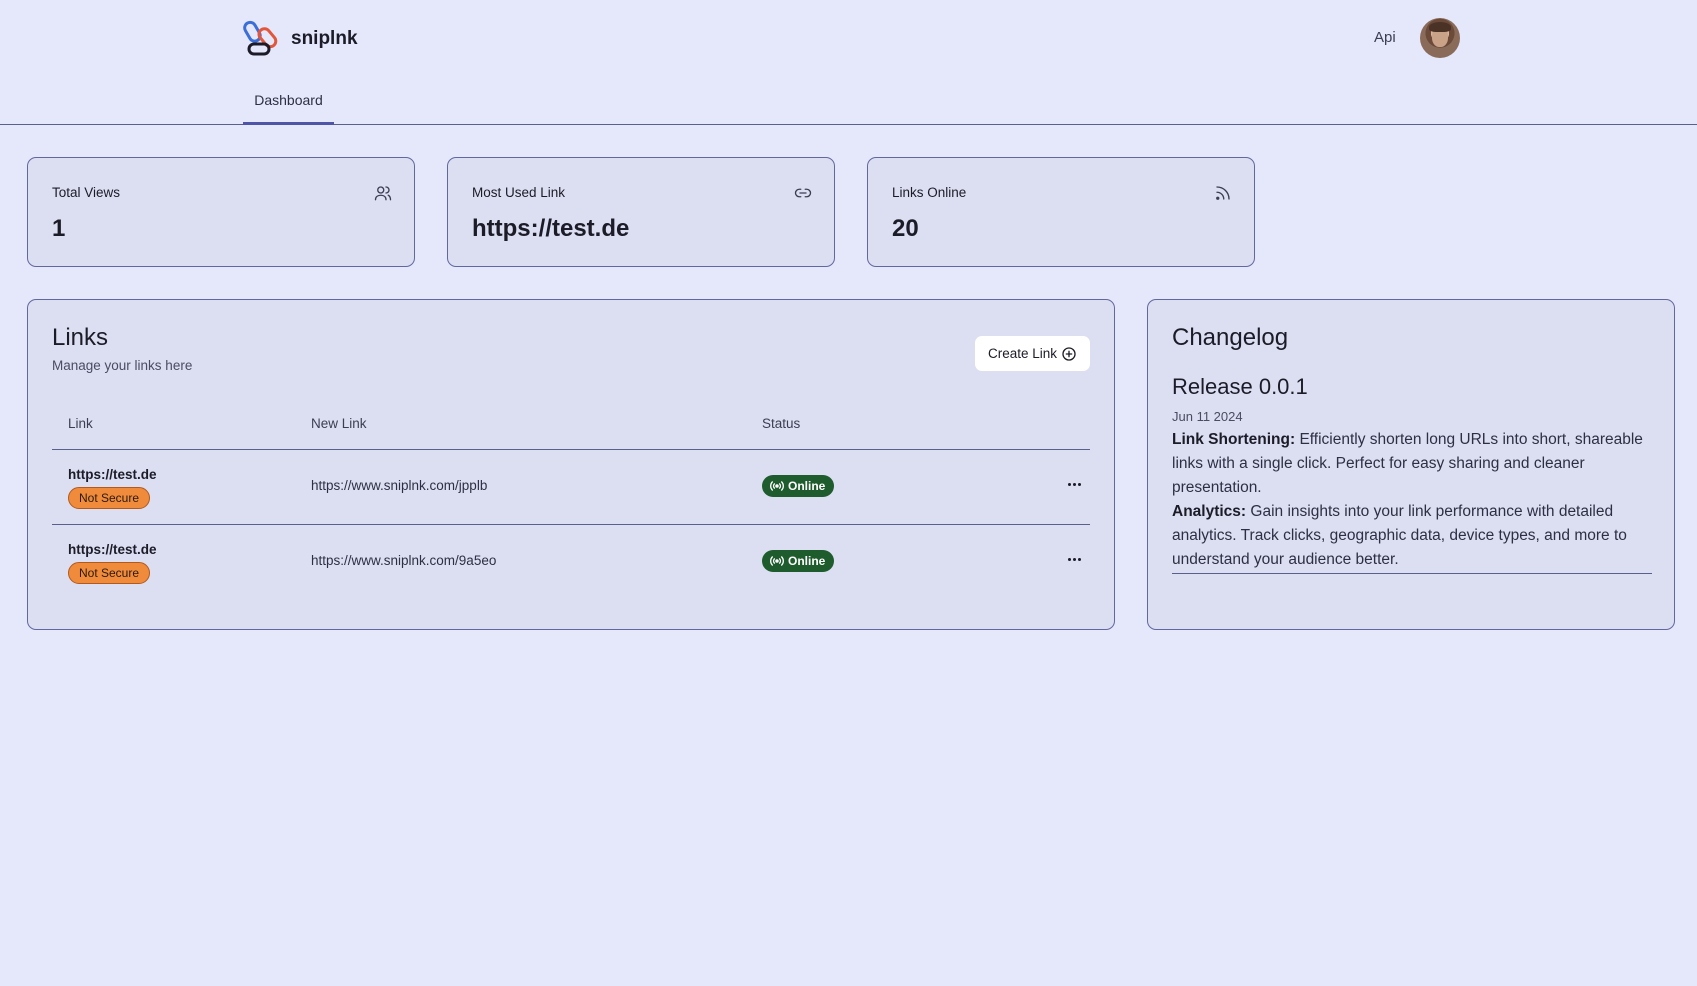 The image size is (1697, 986). Describe the element at coordinates (519, 192) in the screenshot. I see `stat-label: Most Used Link` at that location.